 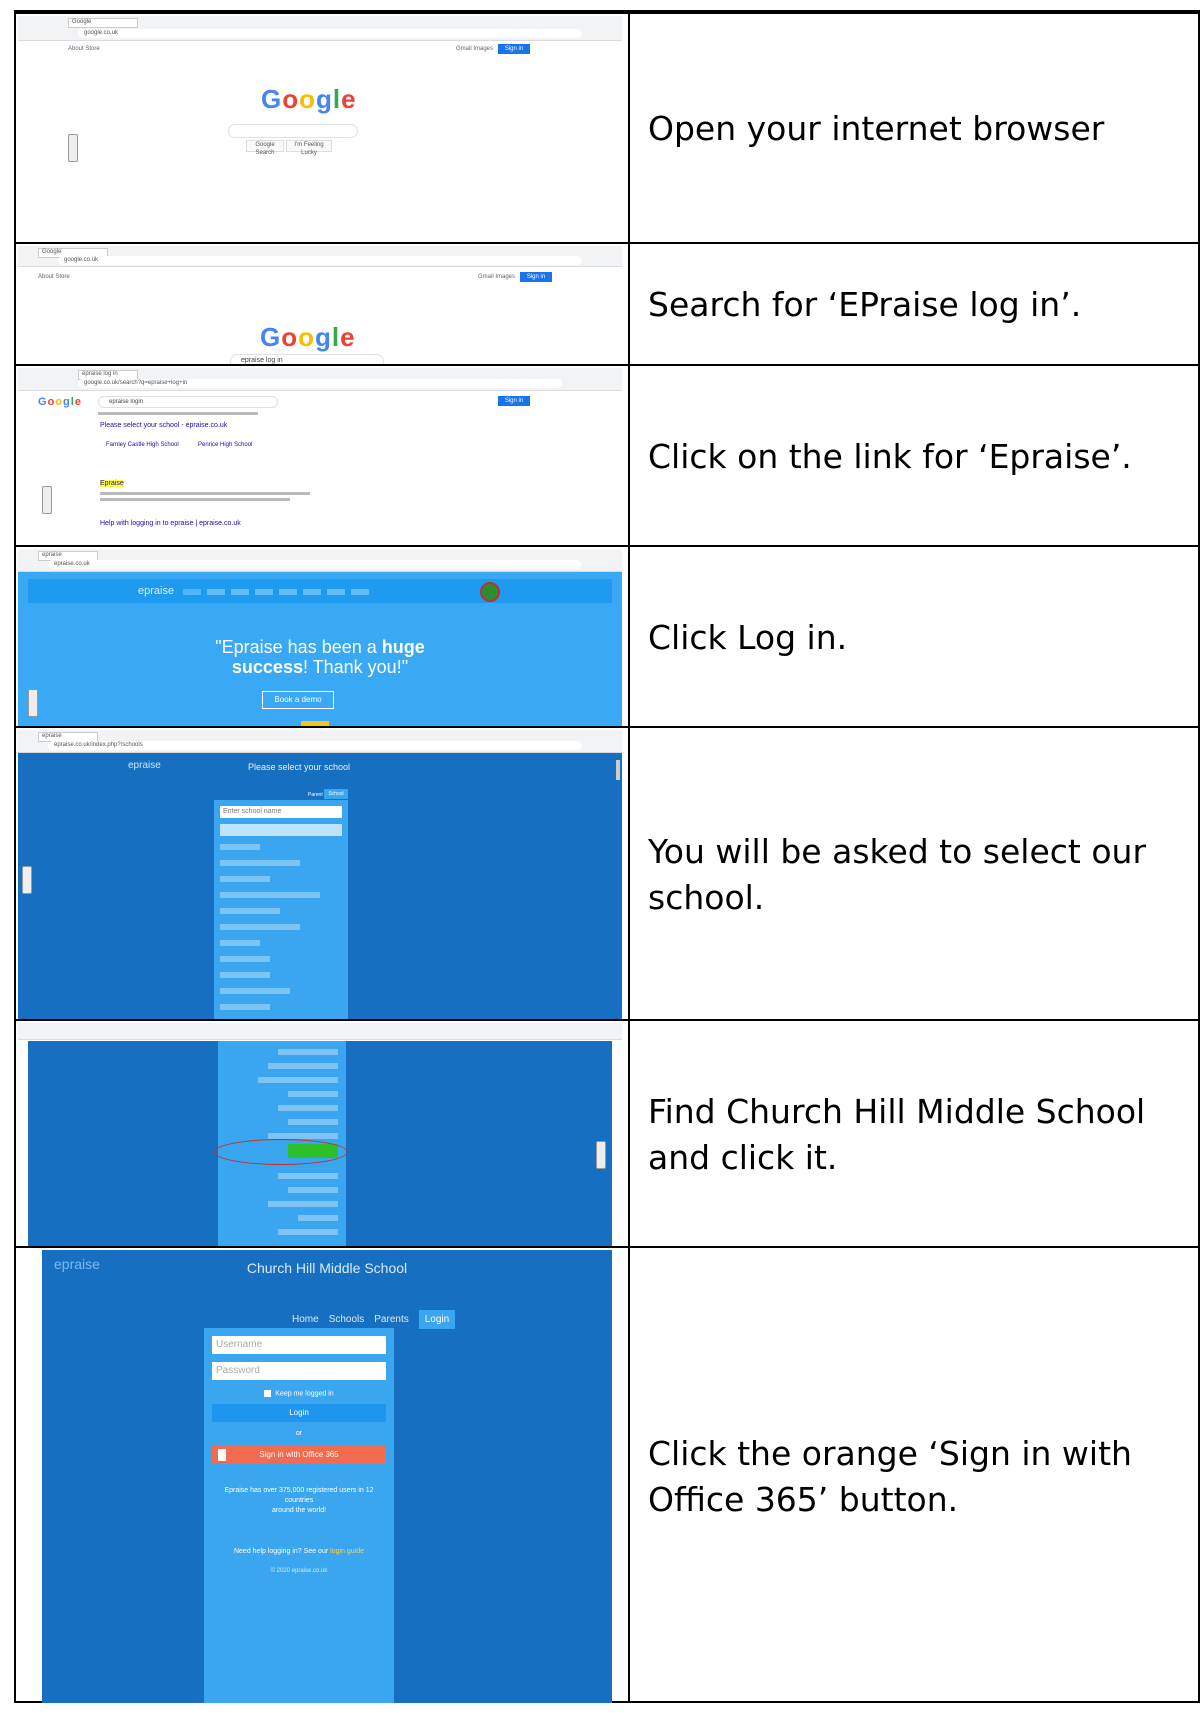 What do you see at coordinates (315, 564) in the screenshot?
I see `address-bar: epraise.co.uk` at bounding box center [315, 564].